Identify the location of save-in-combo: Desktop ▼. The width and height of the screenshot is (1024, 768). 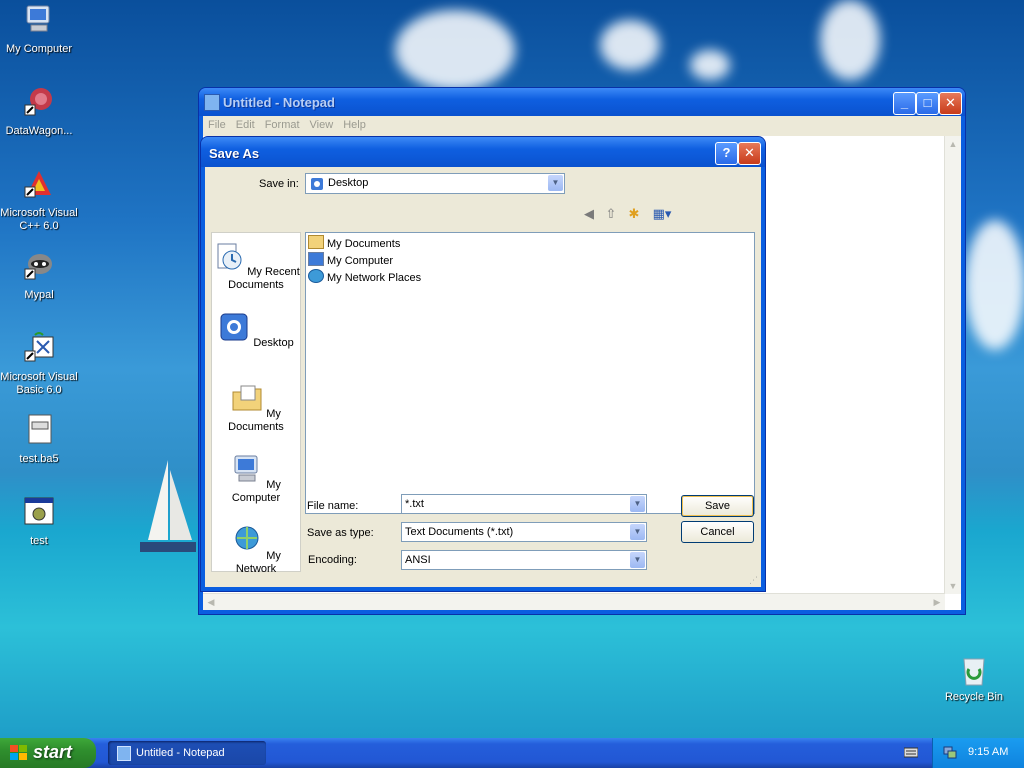
(435, 183).